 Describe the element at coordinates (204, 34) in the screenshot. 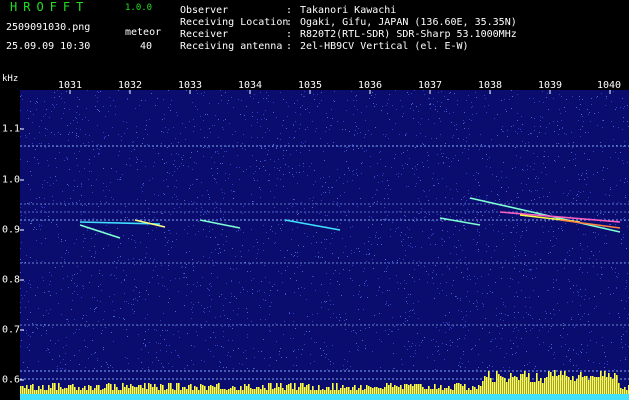

I see `info-key-receiver: Receiver` at that location.